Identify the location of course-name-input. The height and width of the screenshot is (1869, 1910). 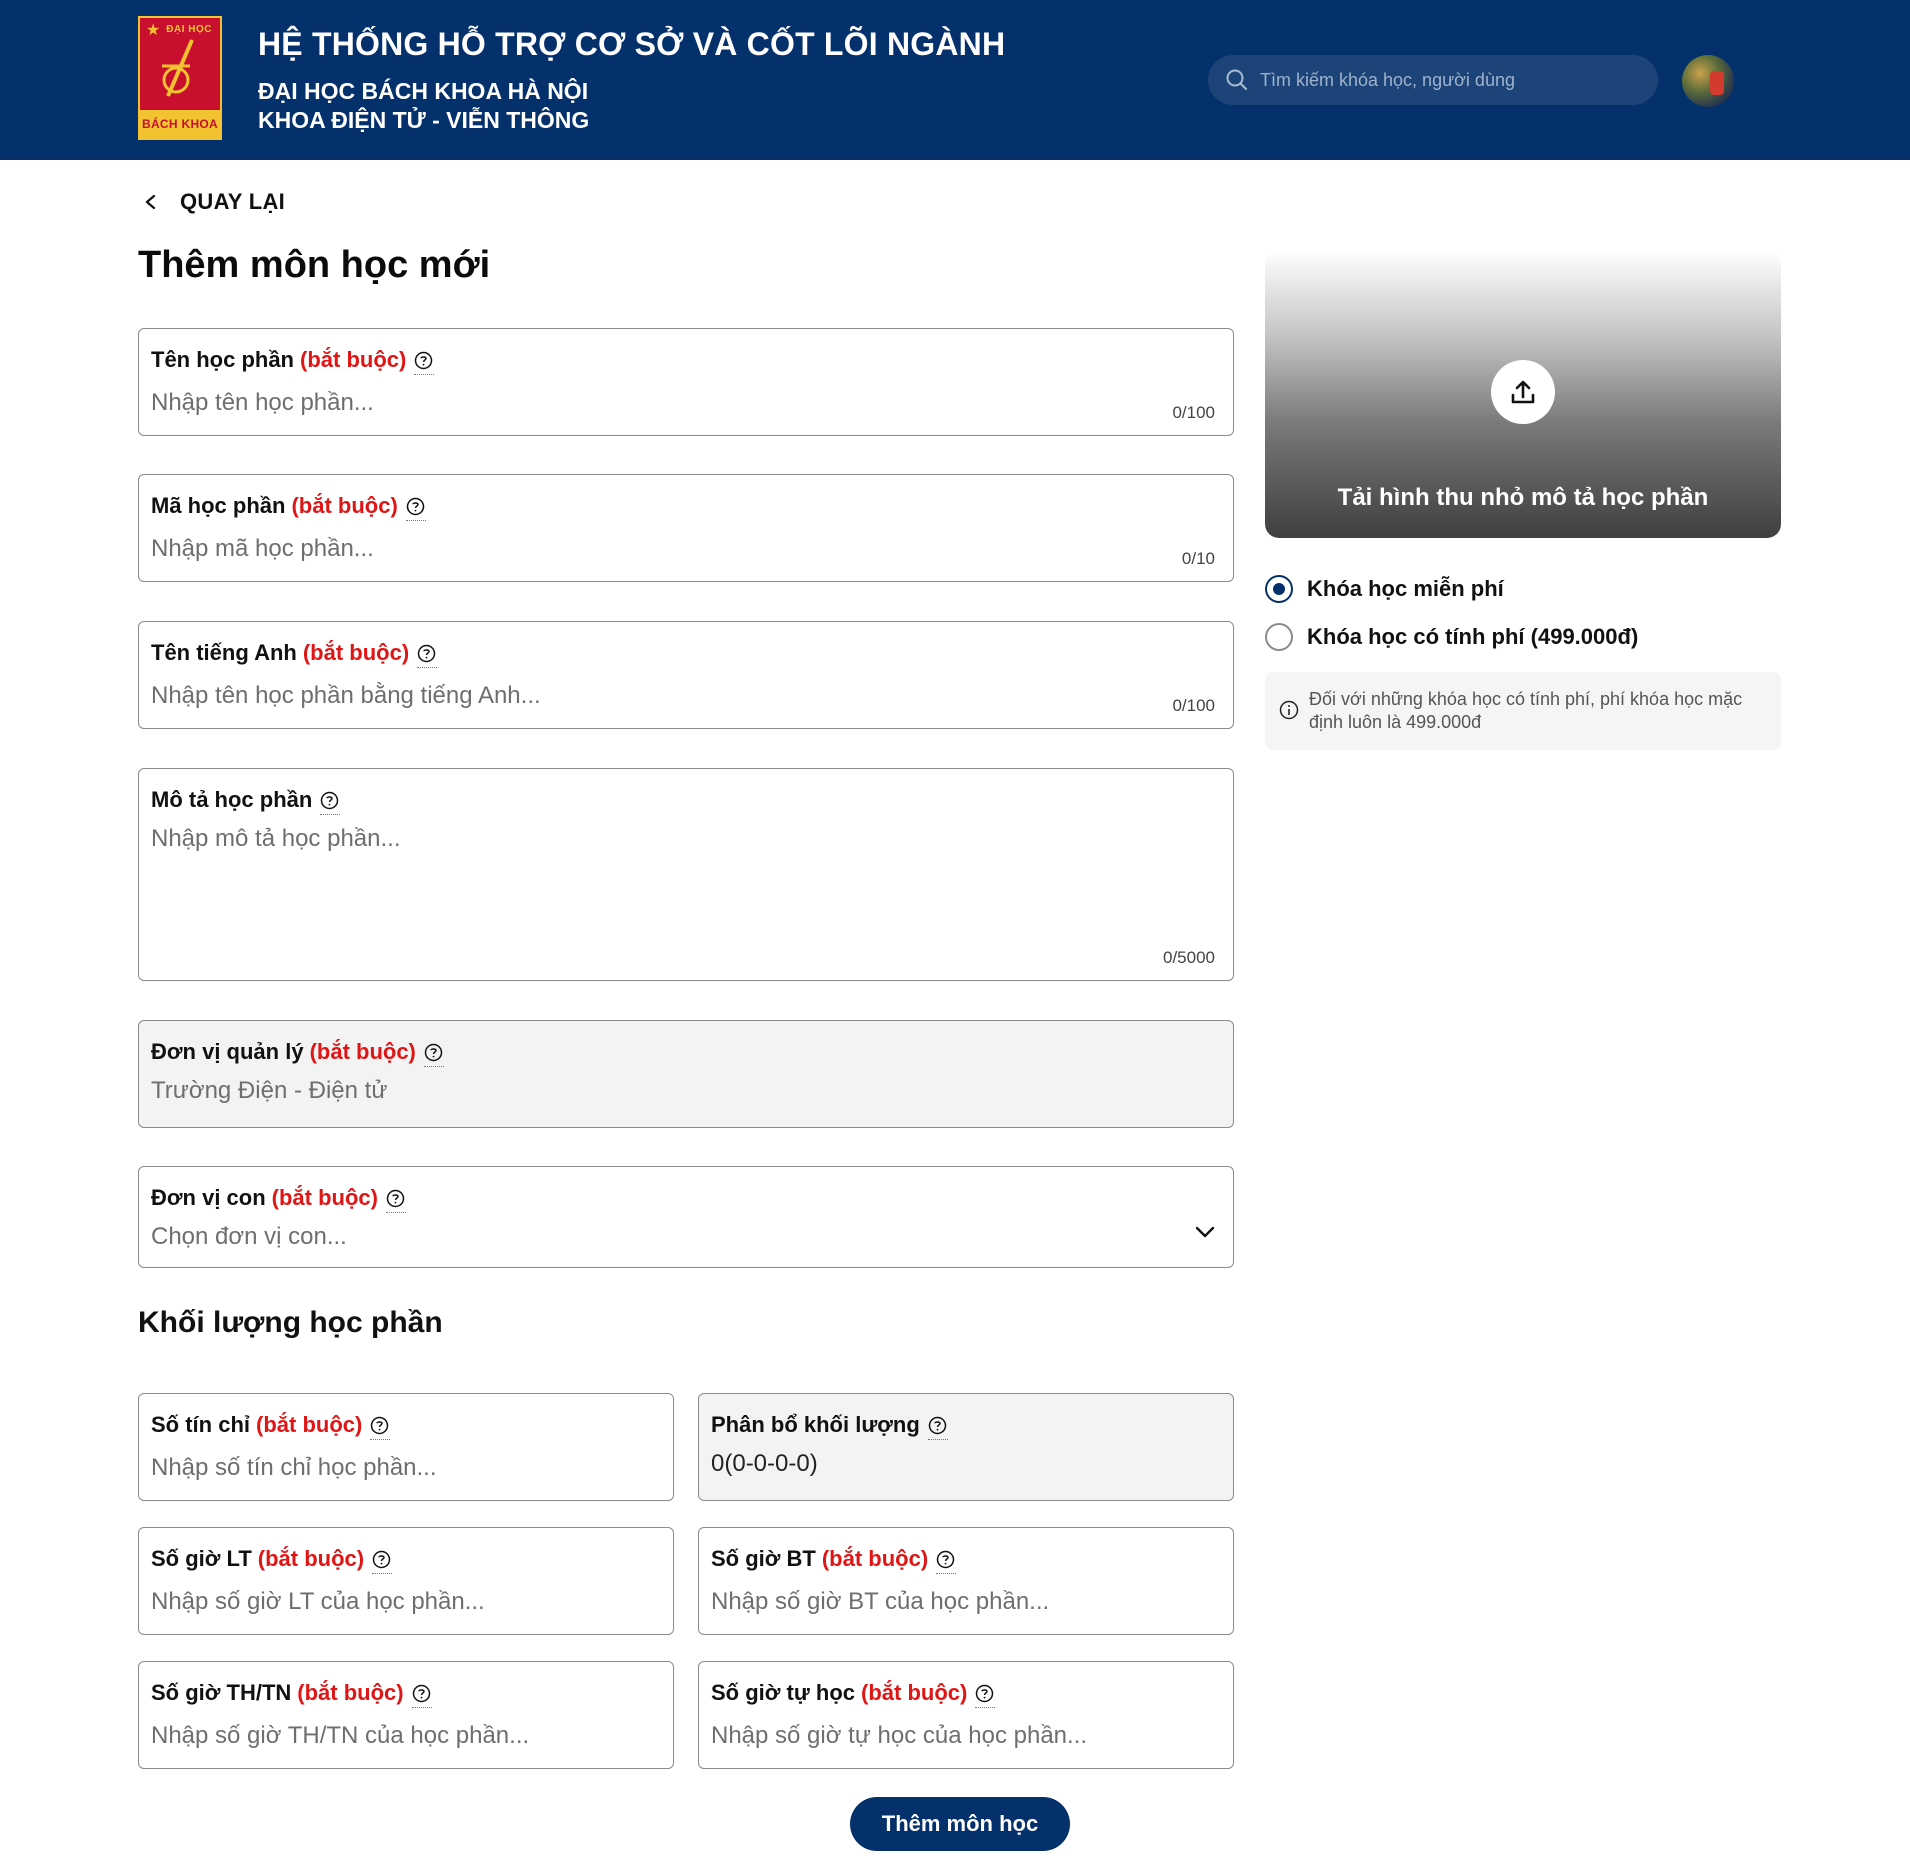
(651, 403).